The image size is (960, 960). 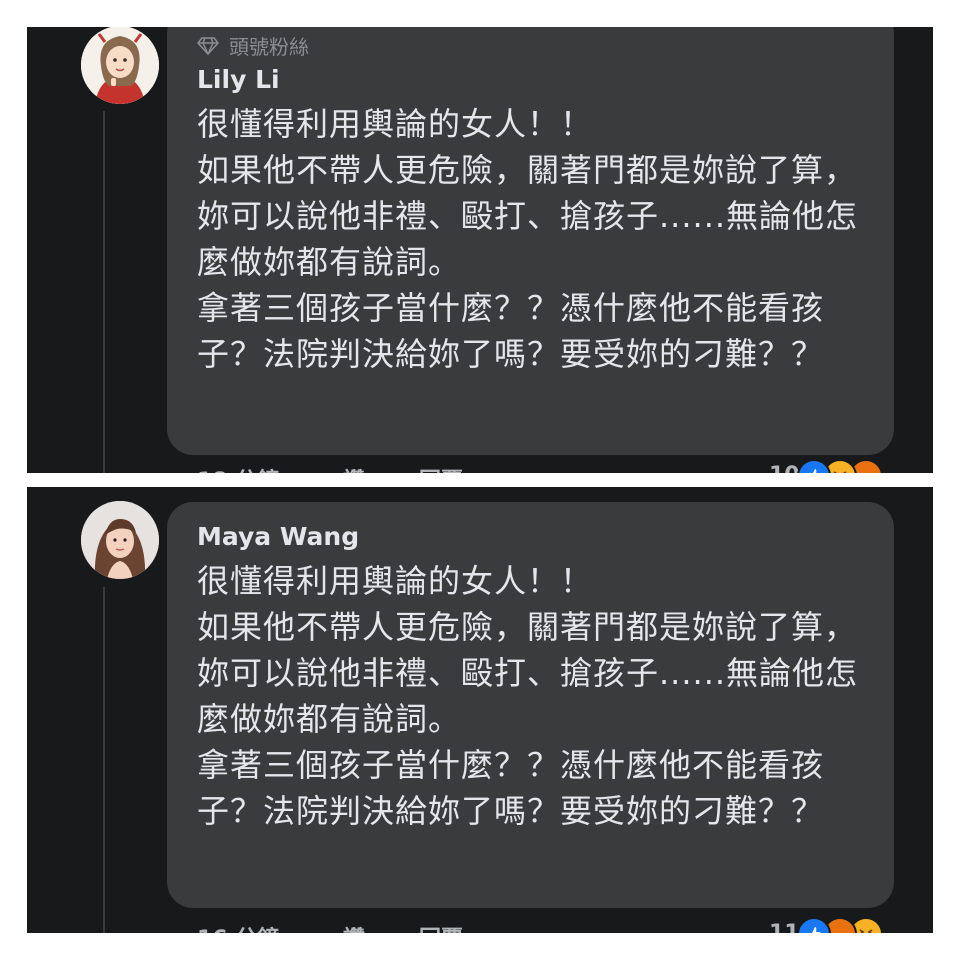 I want to click on comment-timestamp: 16 分鐘, so click(x=238, y=927).